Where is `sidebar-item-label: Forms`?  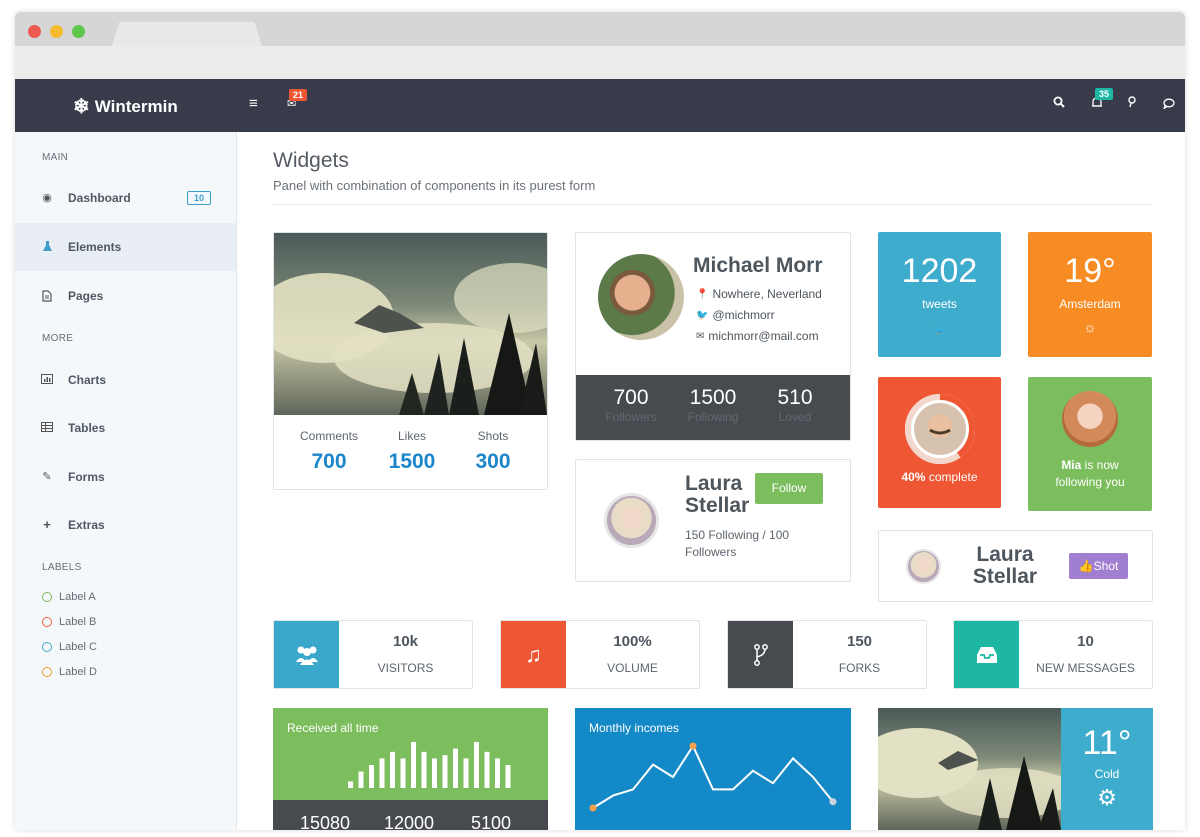 sidebar-item-label: Forms is located at coordinates (86, 477).